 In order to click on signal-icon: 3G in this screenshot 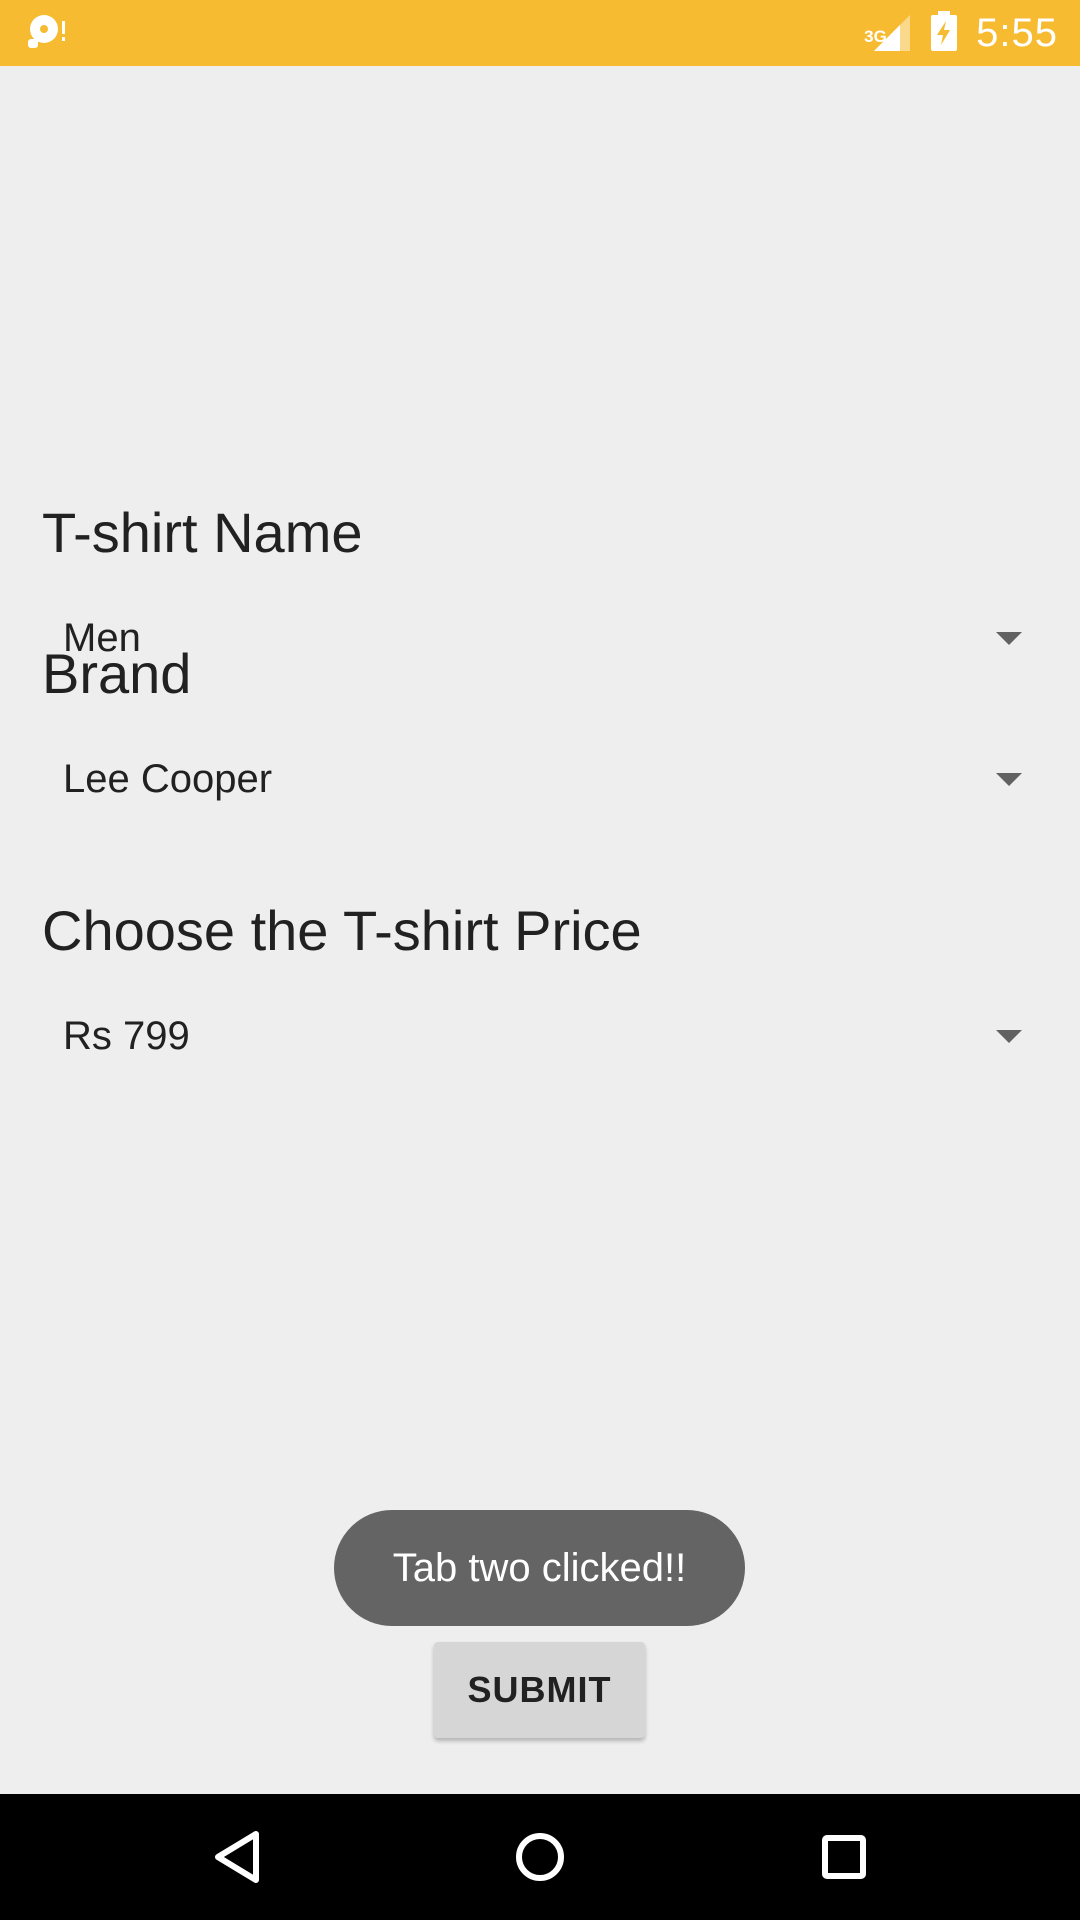, I will do `click(888, 33)`.